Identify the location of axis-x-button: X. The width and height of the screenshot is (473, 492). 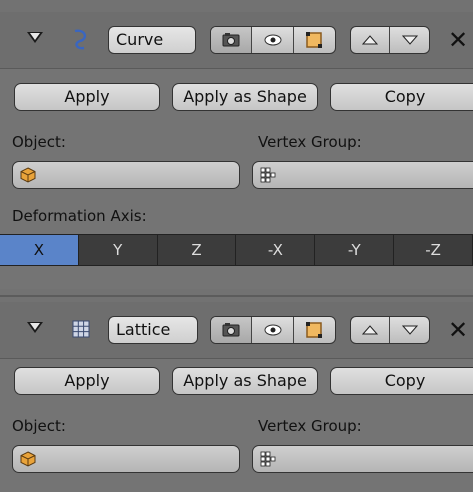
(39, 250).